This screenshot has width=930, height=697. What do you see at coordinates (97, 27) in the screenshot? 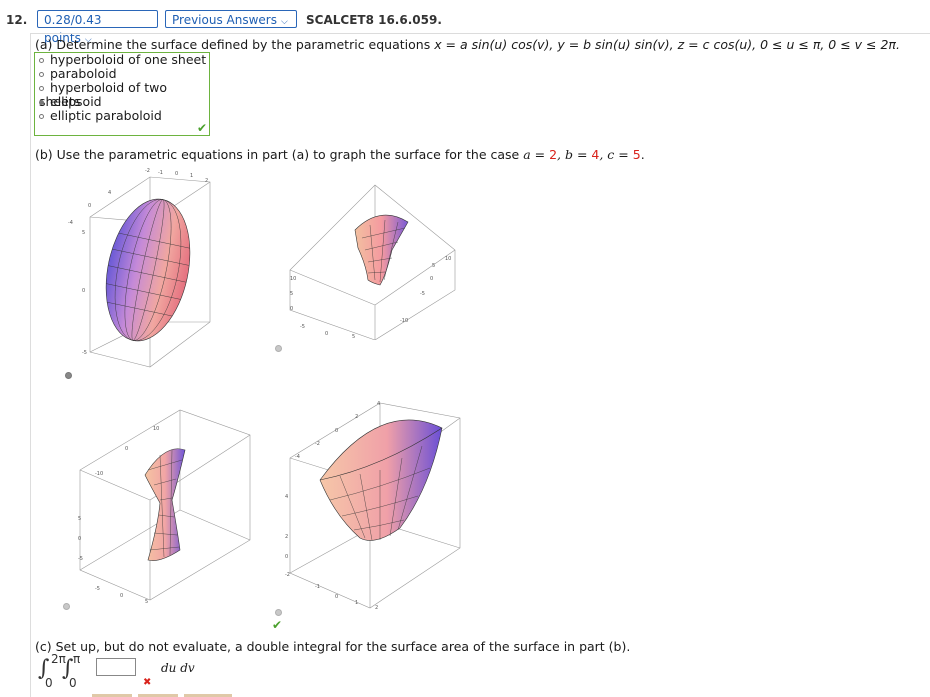
I see `points-dropdown: 0.28/0.43 points ⌵` at bounding box center [97, 27].